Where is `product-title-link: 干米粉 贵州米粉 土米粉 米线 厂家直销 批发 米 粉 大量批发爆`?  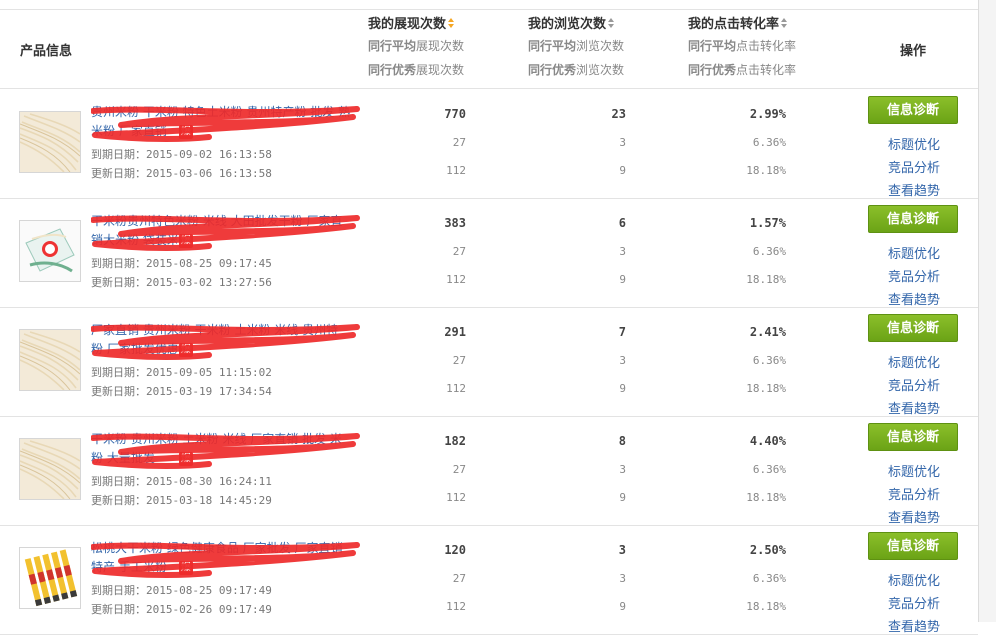 product-title-link: 干米粉 贵州米粉 土米粉 米线 厂家直销 批发 米 粉 大量批发爆 is located at coordinates (226, 449).